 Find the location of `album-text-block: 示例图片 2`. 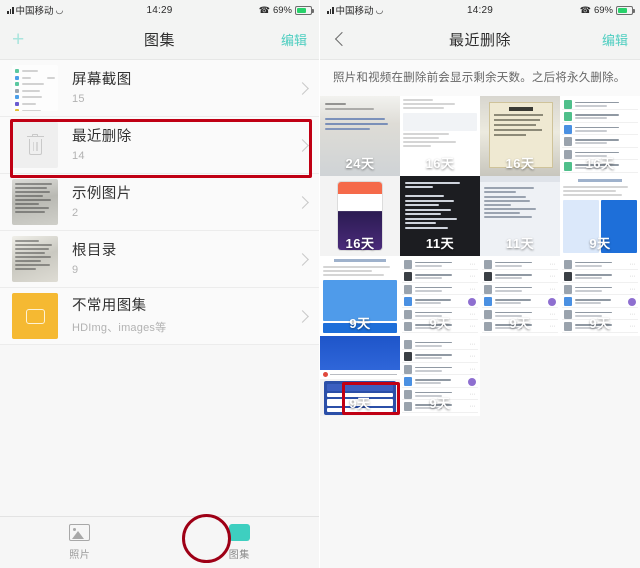

album-text-block: 示例图片 2 is located at coordinates (185, 202).